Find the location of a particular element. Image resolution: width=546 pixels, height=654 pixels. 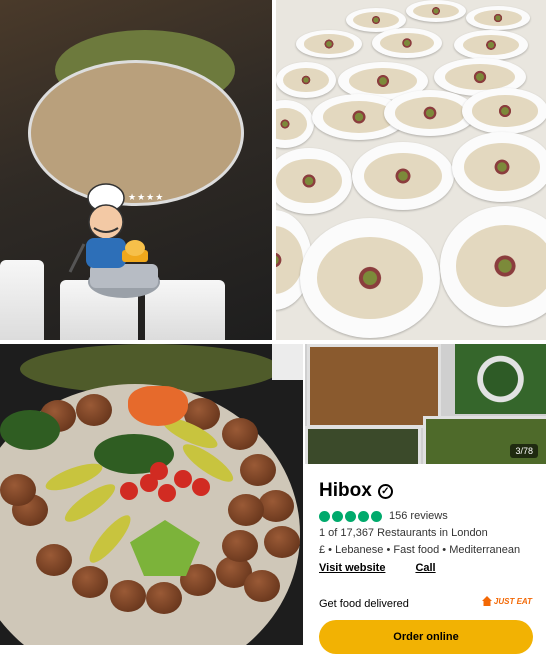

plate-stack is located at coordinates (22, 300).